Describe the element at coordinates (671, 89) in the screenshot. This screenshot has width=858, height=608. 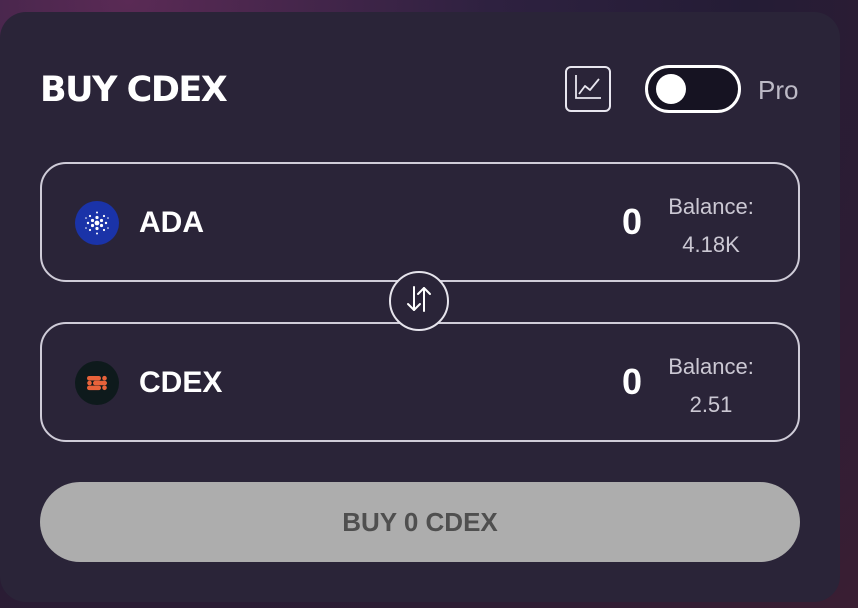
I see `toggle-knob` at that location.